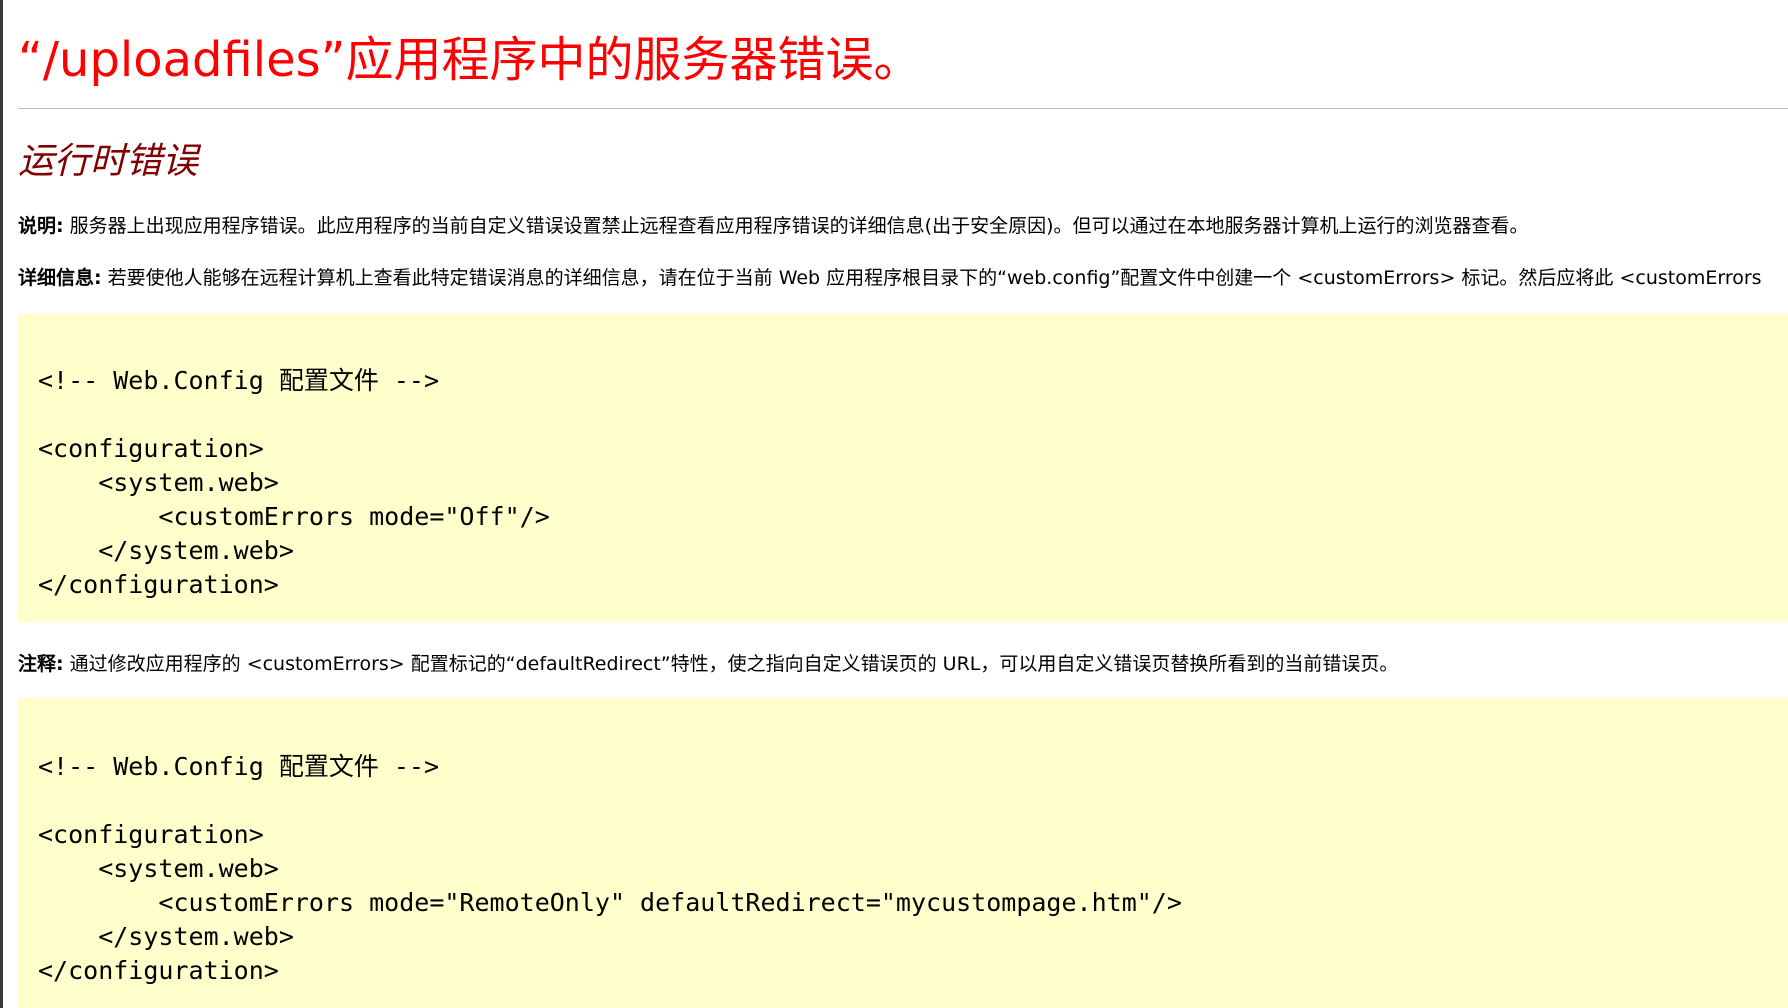 The height and width of the screenshot is (1008, 1788). I want to click on window-left-border, so click(1, 504).